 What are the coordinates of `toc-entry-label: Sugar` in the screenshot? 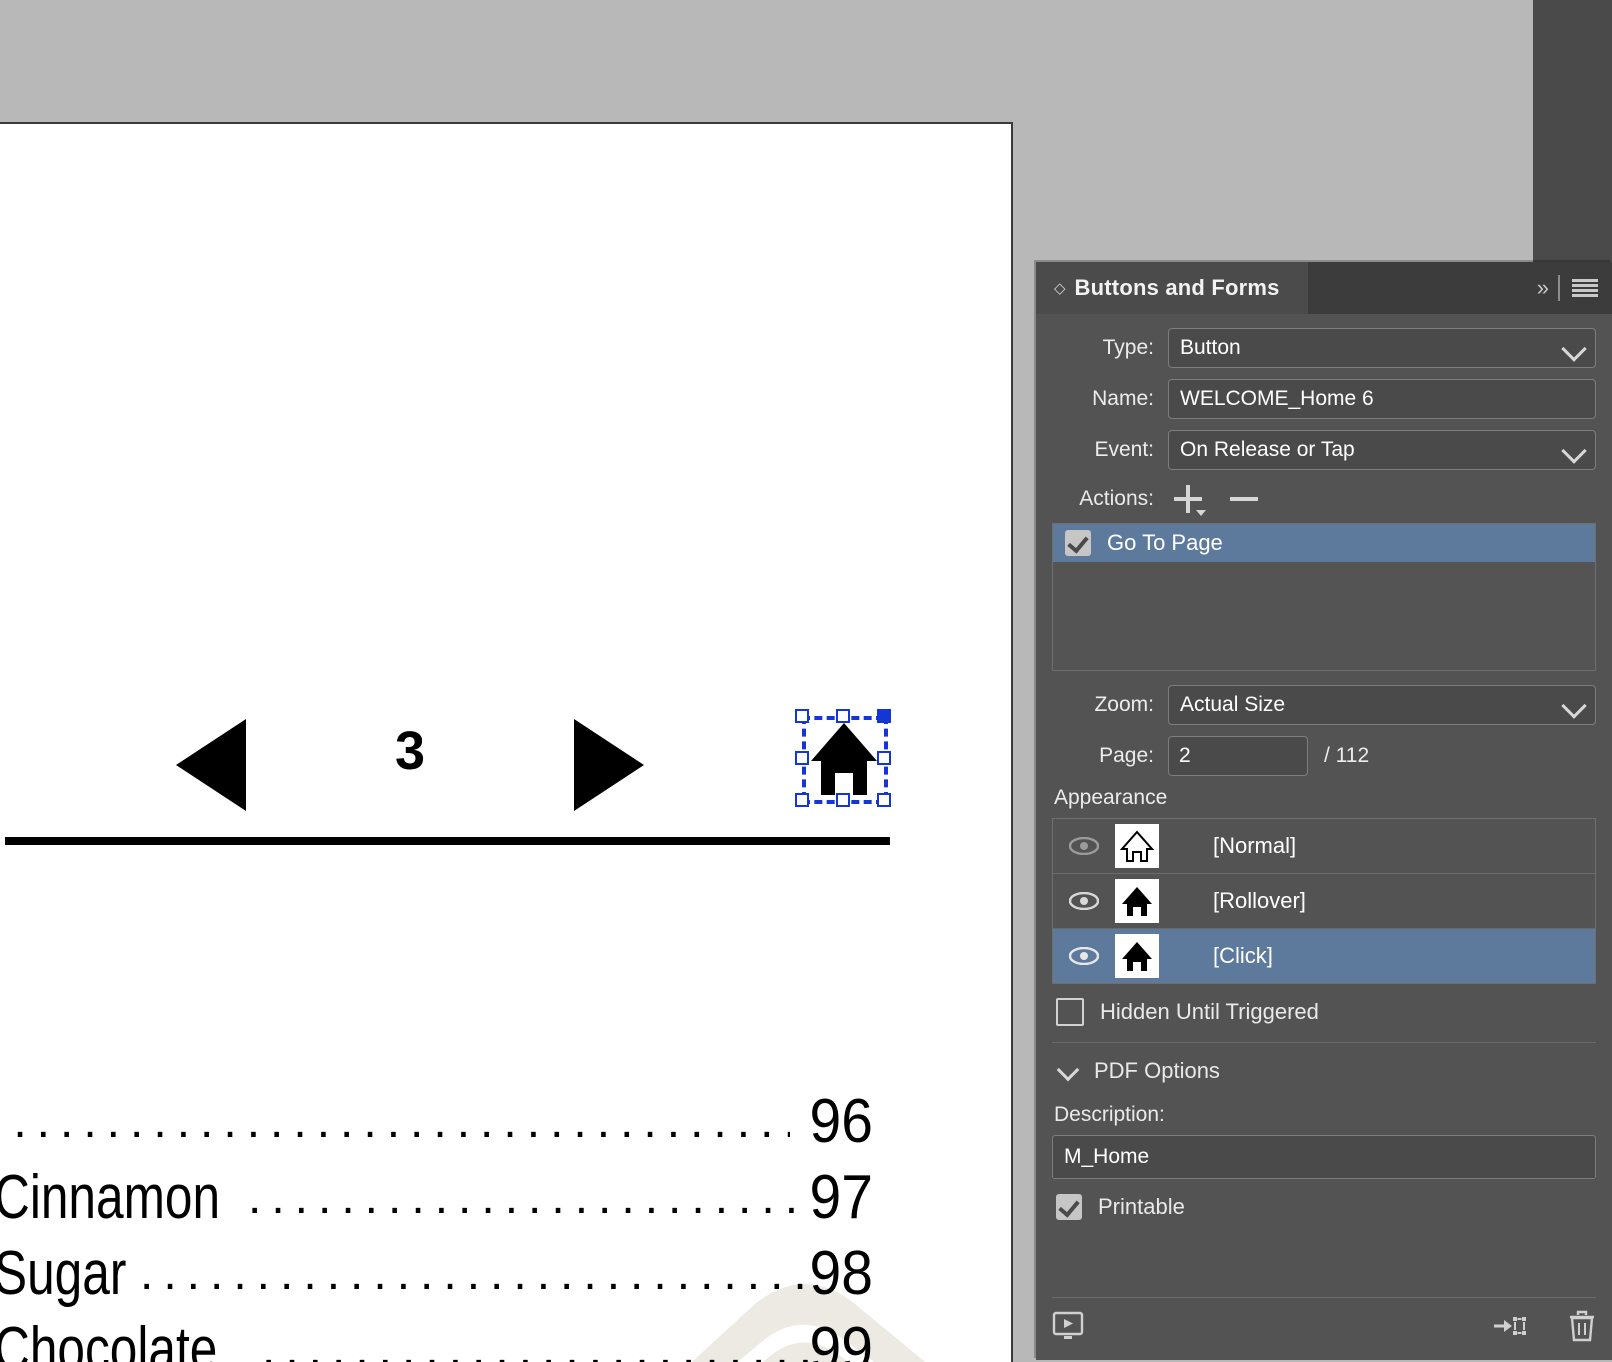 It's located at (63, 1273).